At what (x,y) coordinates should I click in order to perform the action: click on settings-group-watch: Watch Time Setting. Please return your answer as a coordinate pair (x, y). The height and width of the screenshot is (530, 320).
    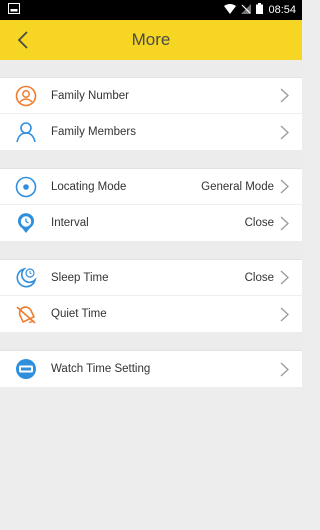
    Looking at the image, I should click on (151, 369).